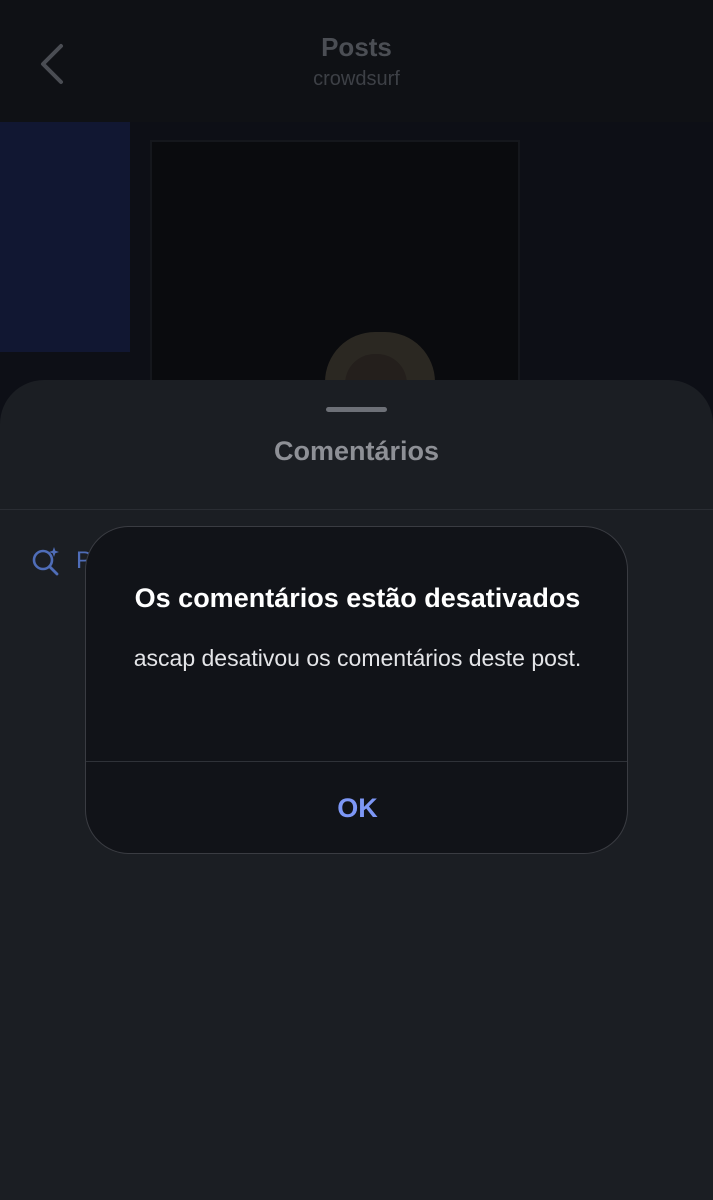 Image resolution: width=713 pixels, height=1200 pixels. Describe the element at coordinates (356, 79) in the screenshot. I see `page-subtitle: crowdsurf` at that location.